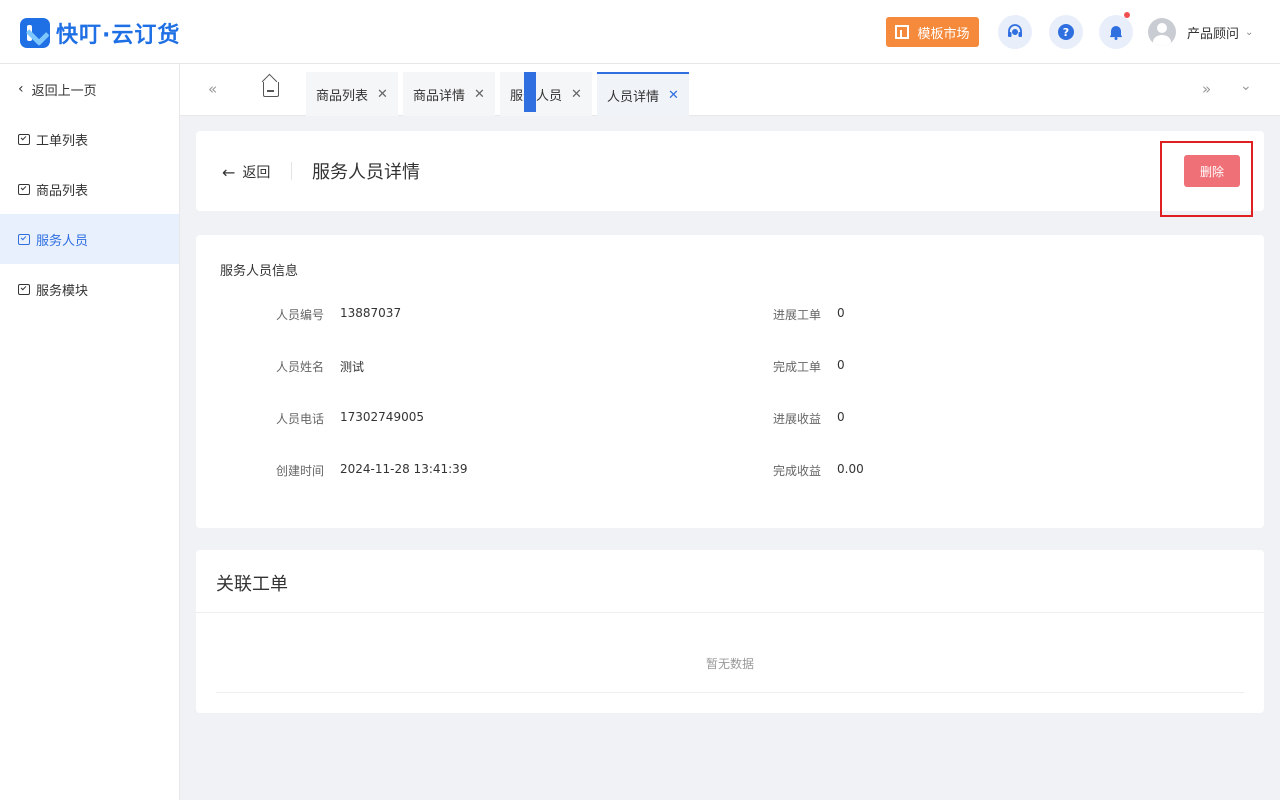 The image size is (1280, 800). What do you see at coordinates (902, 32) in the screenshot?
I see `template-icon` at bounding box center [902, 32].